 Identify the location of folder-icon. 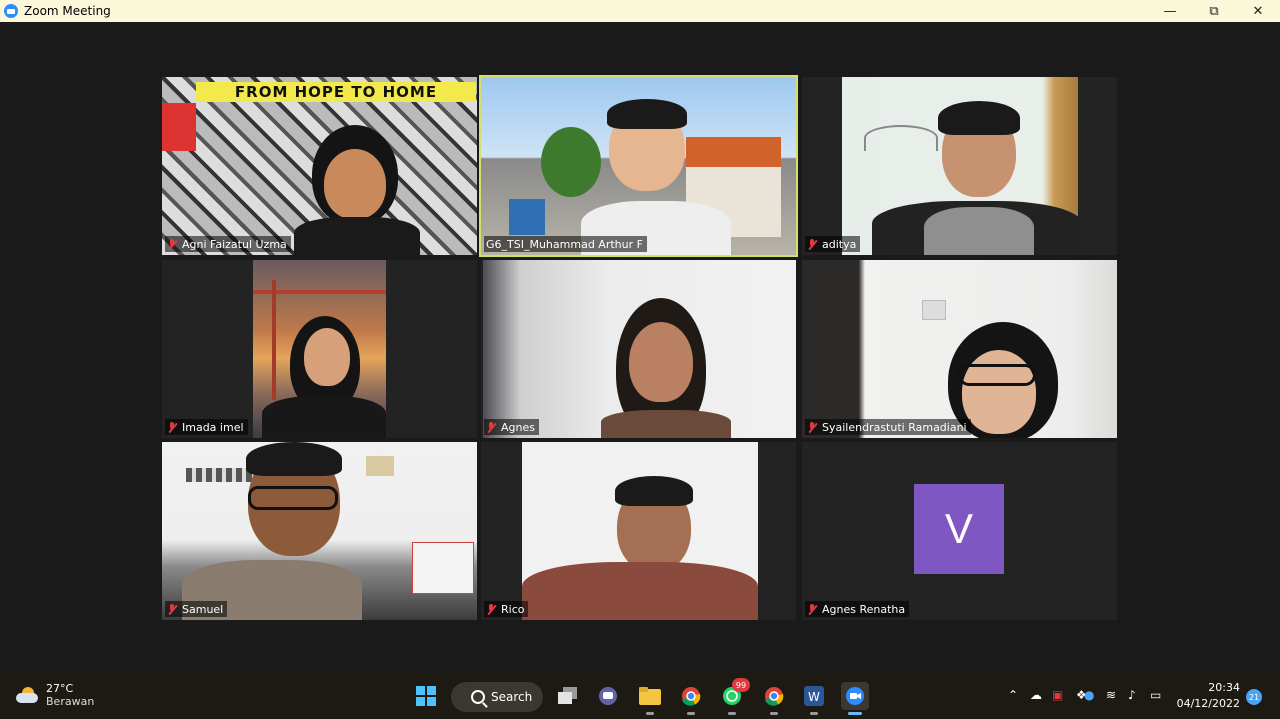
(650, 696).